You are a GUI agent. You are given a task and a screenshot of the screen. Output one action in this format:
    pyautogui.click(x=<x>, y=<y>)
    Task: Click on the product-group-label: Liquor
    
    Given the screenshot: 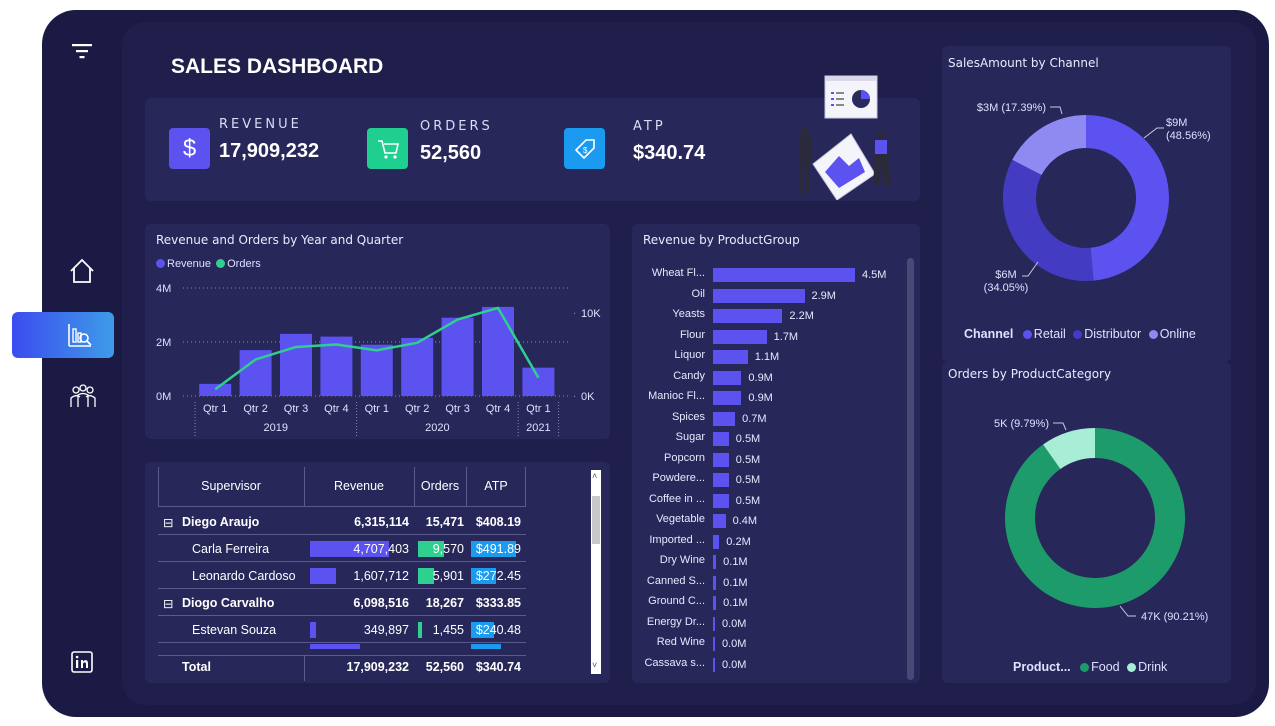 What is the action you would take?
    pyautogui.click(x=689, y=355)
    